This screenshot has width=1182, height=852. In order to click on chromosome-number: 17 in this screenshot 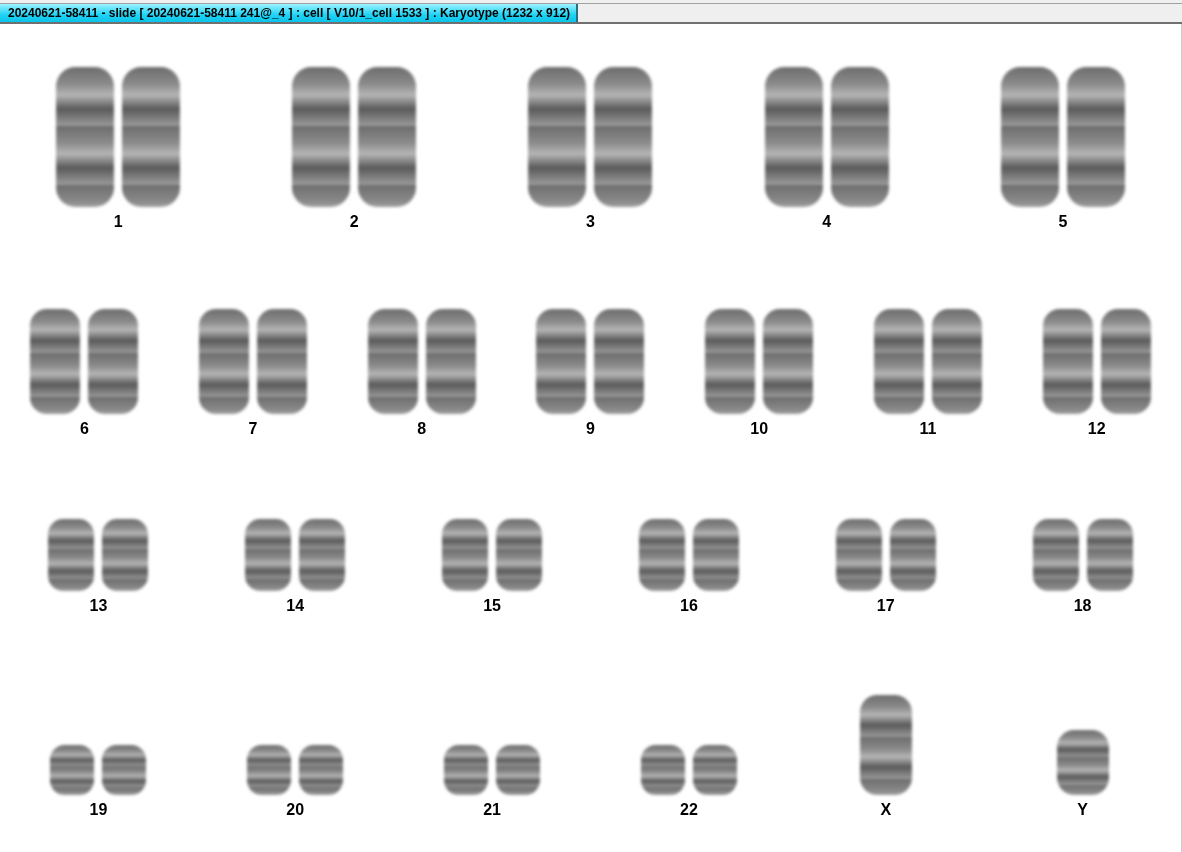, I will do `click(885, 606)`.